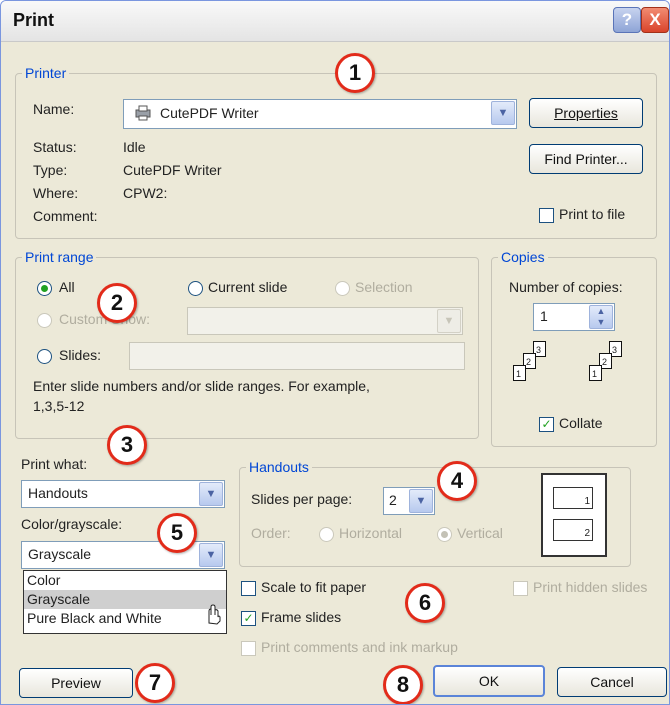  I want to click on where-label: Where:, so click(56, 193).